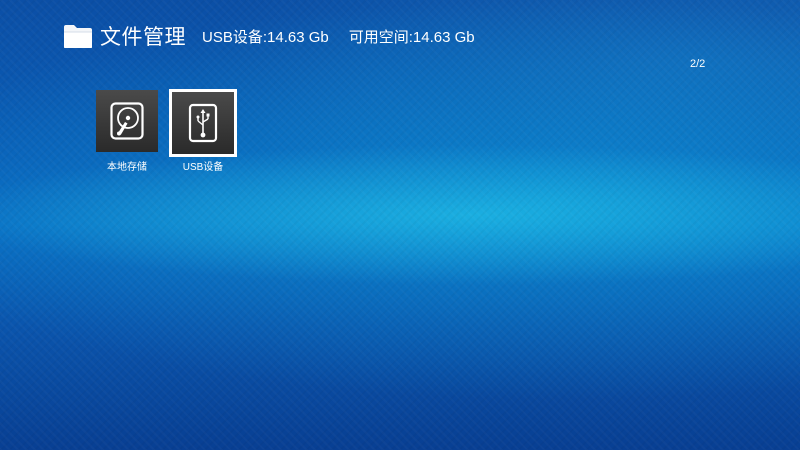 The image size is (800, 450). What do you see at coordinates (143, 37) in the screenshot?
I see `app-title: 文件管理` at bounding box center [143, 37].